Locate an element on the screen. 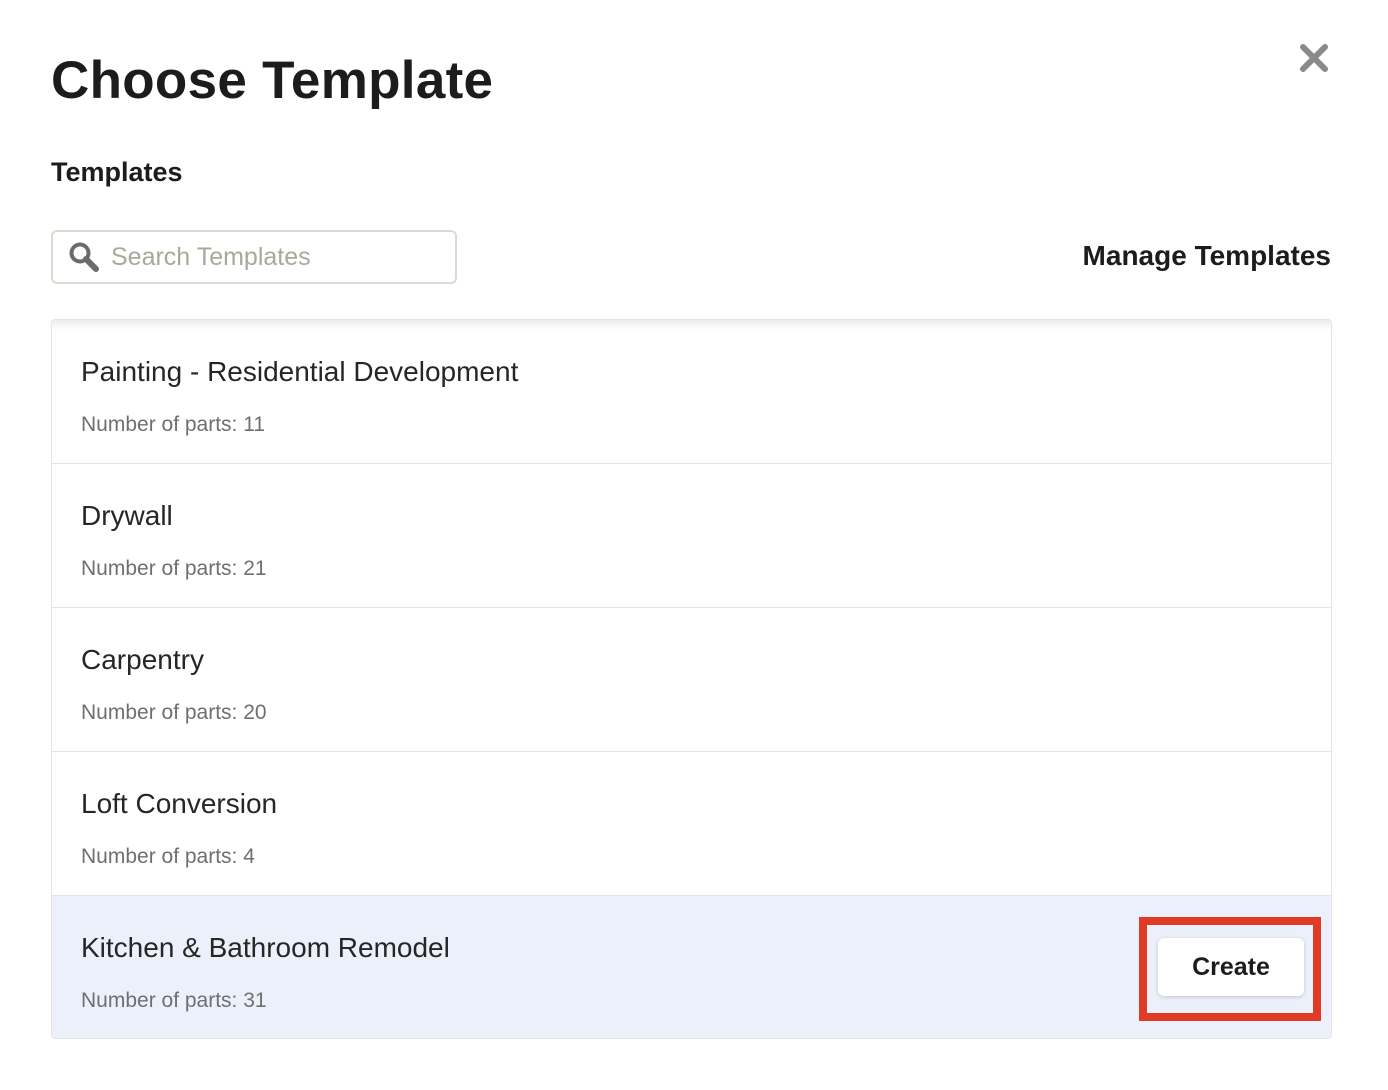  template-parts-count: Number of parts: 21 is located at coordinates (174, 568).